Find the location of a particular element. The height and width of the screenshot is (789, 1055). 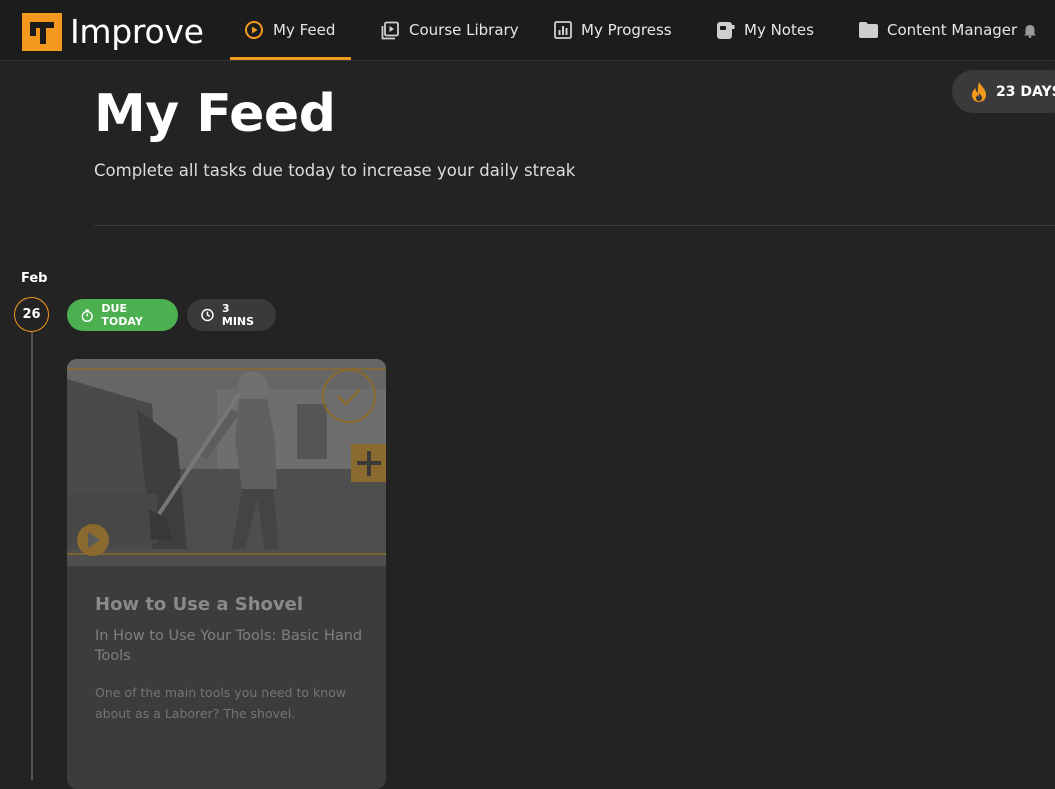

due-today-badge: DUE TODAY is located at coordinates (122, 315).